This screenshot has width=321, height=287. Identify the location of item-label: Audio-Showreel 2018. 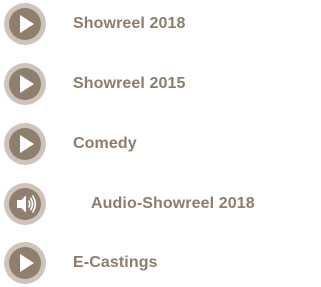
(173, 203).